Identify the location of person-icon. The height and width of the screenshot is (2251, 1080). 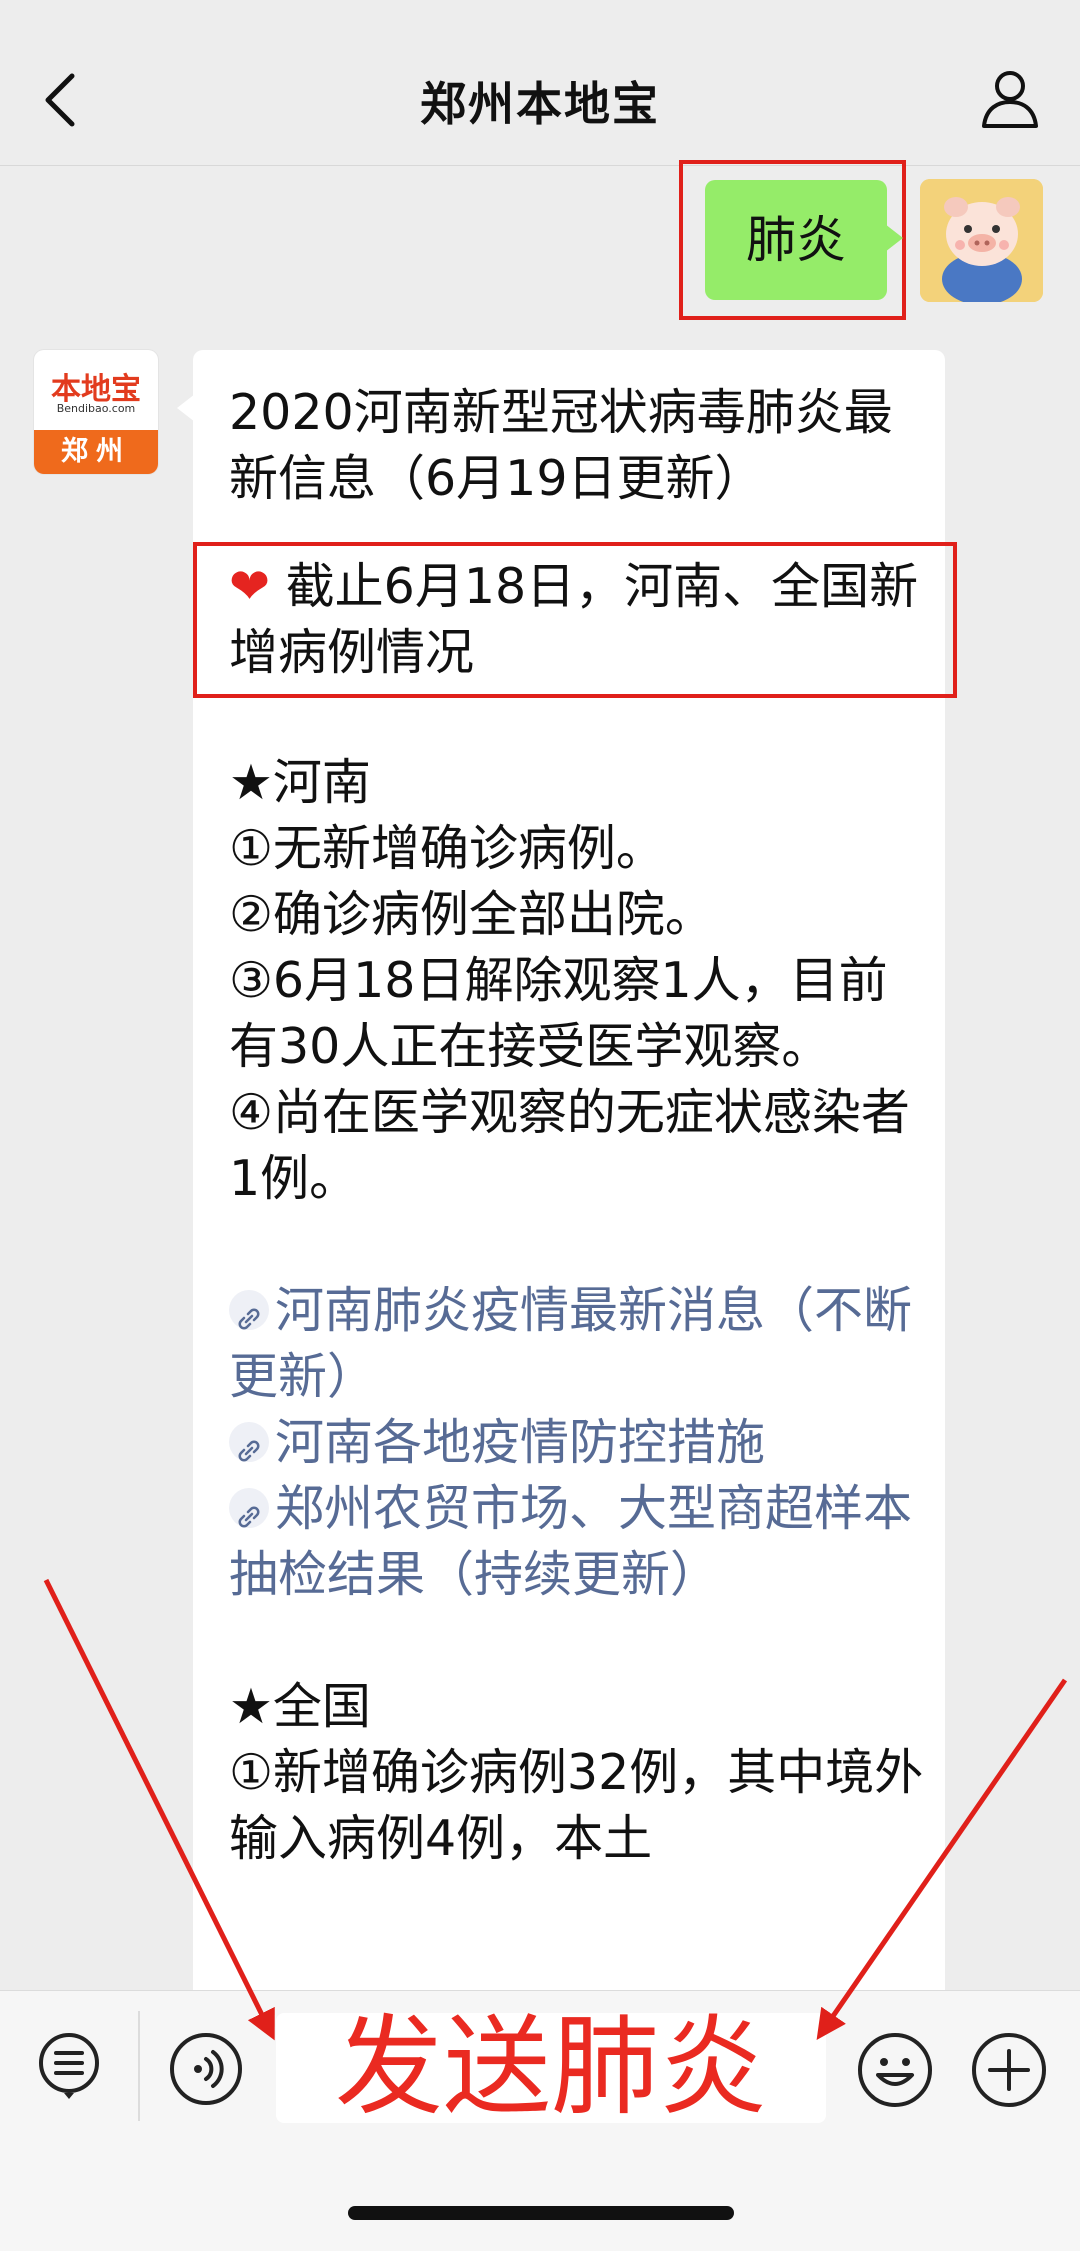
(1010, 98).